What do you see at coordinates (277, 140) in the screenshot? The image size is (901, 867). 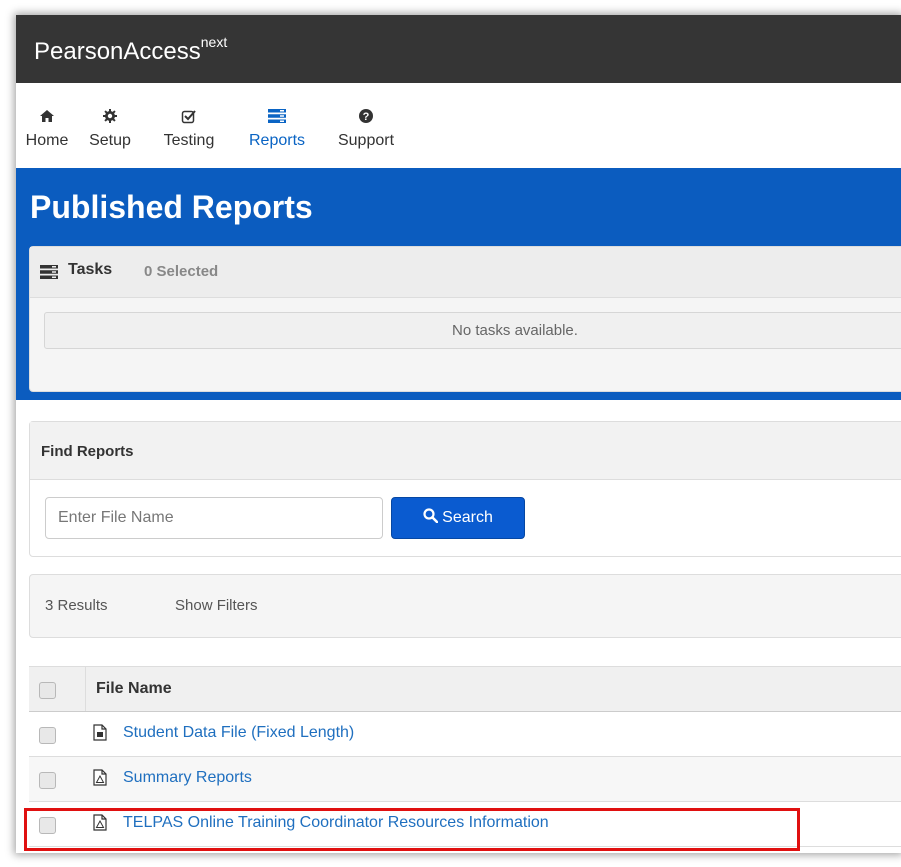 I see `nav-reports-label: Reports` at bounding box center [277, 140].